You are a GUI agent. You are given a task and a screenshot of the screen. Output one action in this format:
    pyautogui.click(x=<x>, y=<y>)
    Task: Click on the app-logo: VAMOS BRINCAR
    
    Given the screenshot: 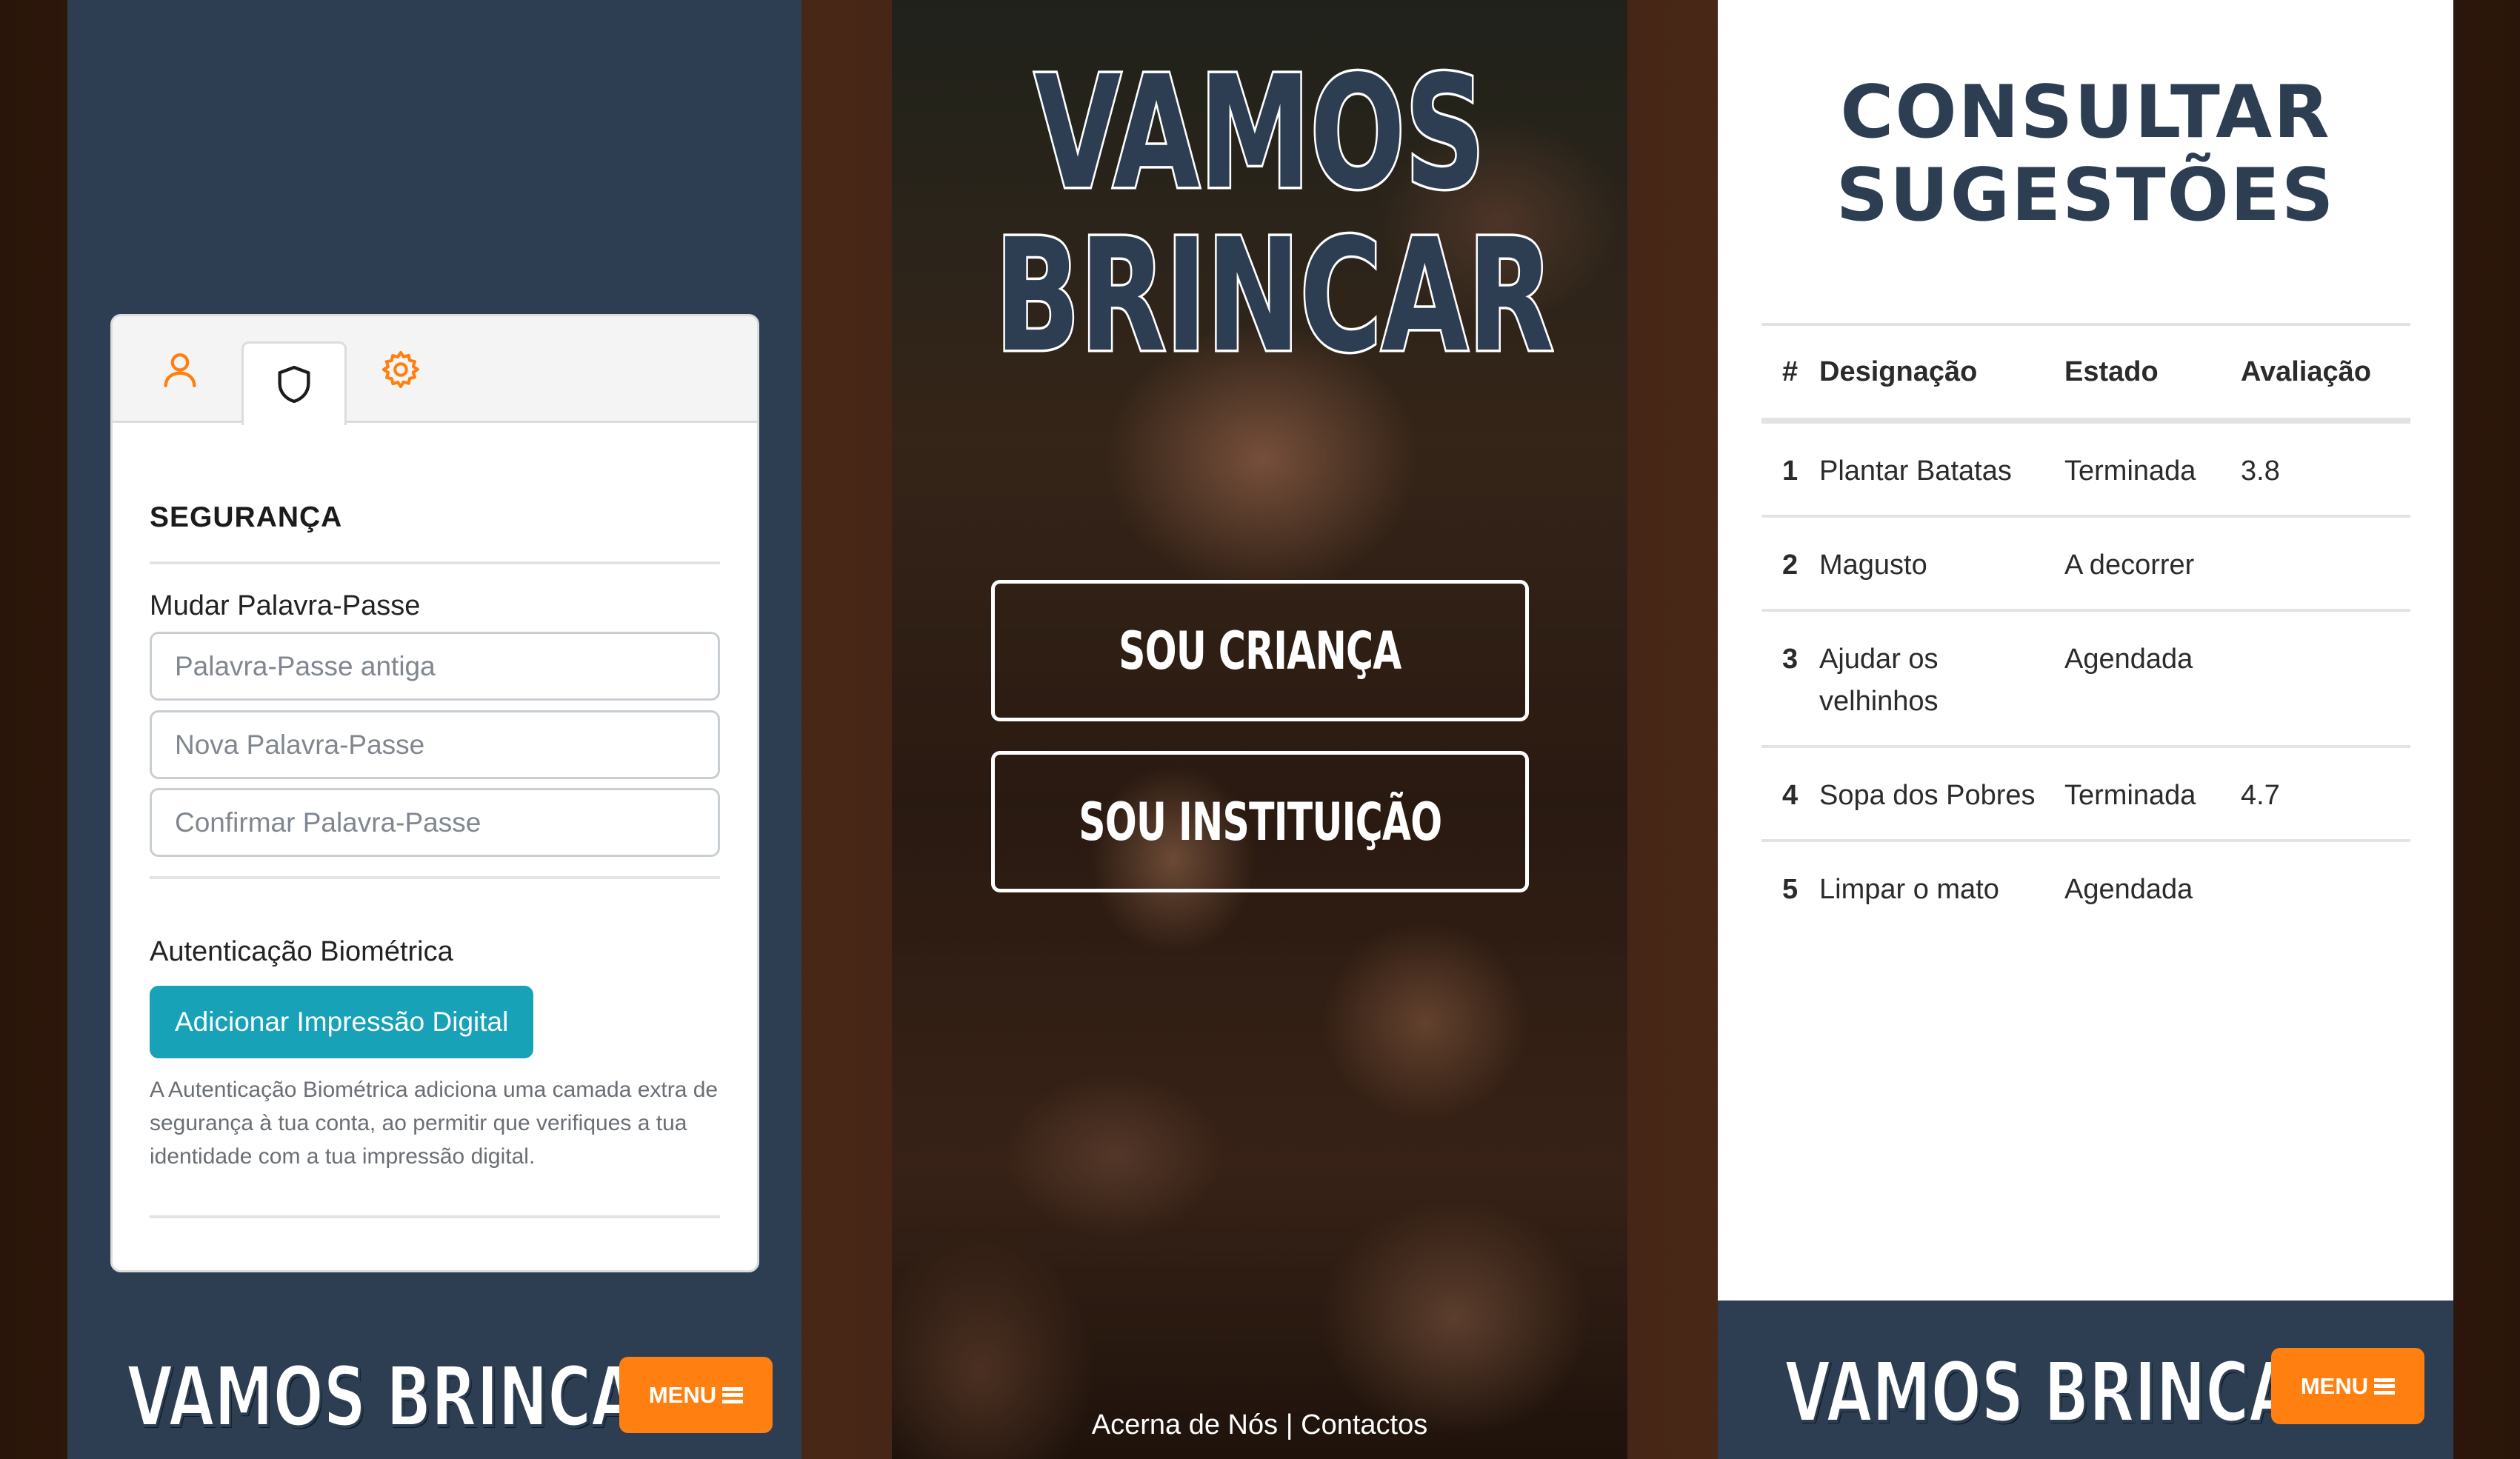 What is the action you would take?
    pyautogui.click(x=1274, y=214)
    